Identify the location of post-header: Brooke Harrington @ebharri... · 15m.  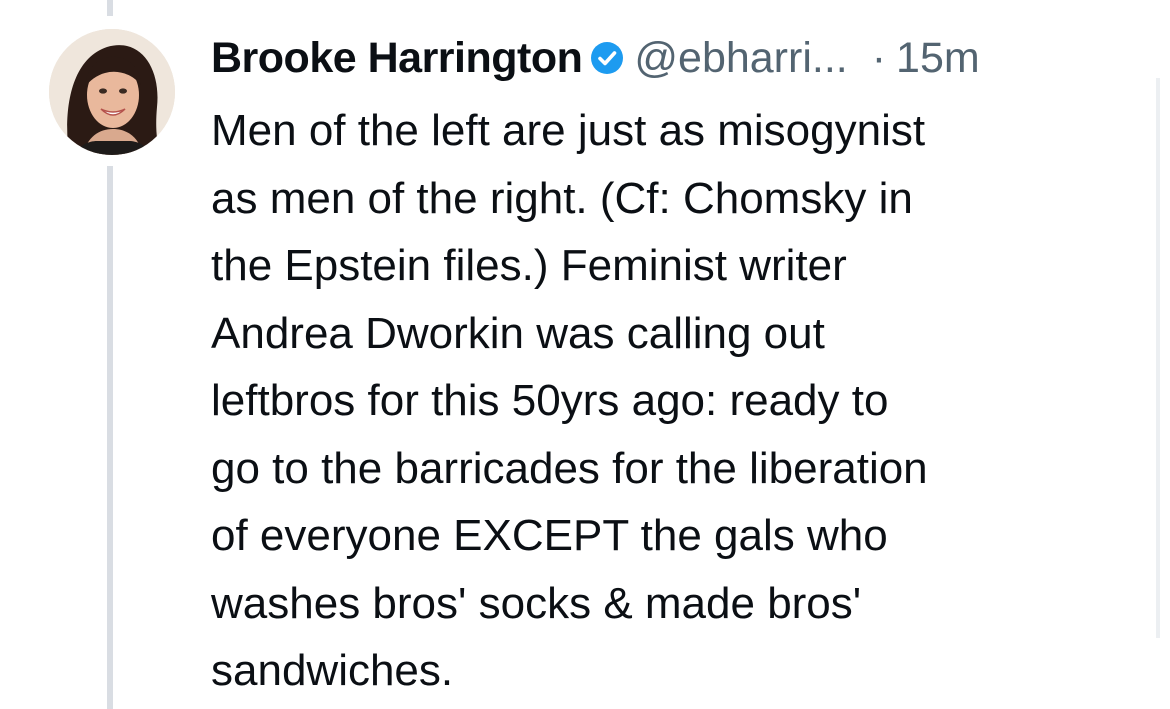
(681, 58).